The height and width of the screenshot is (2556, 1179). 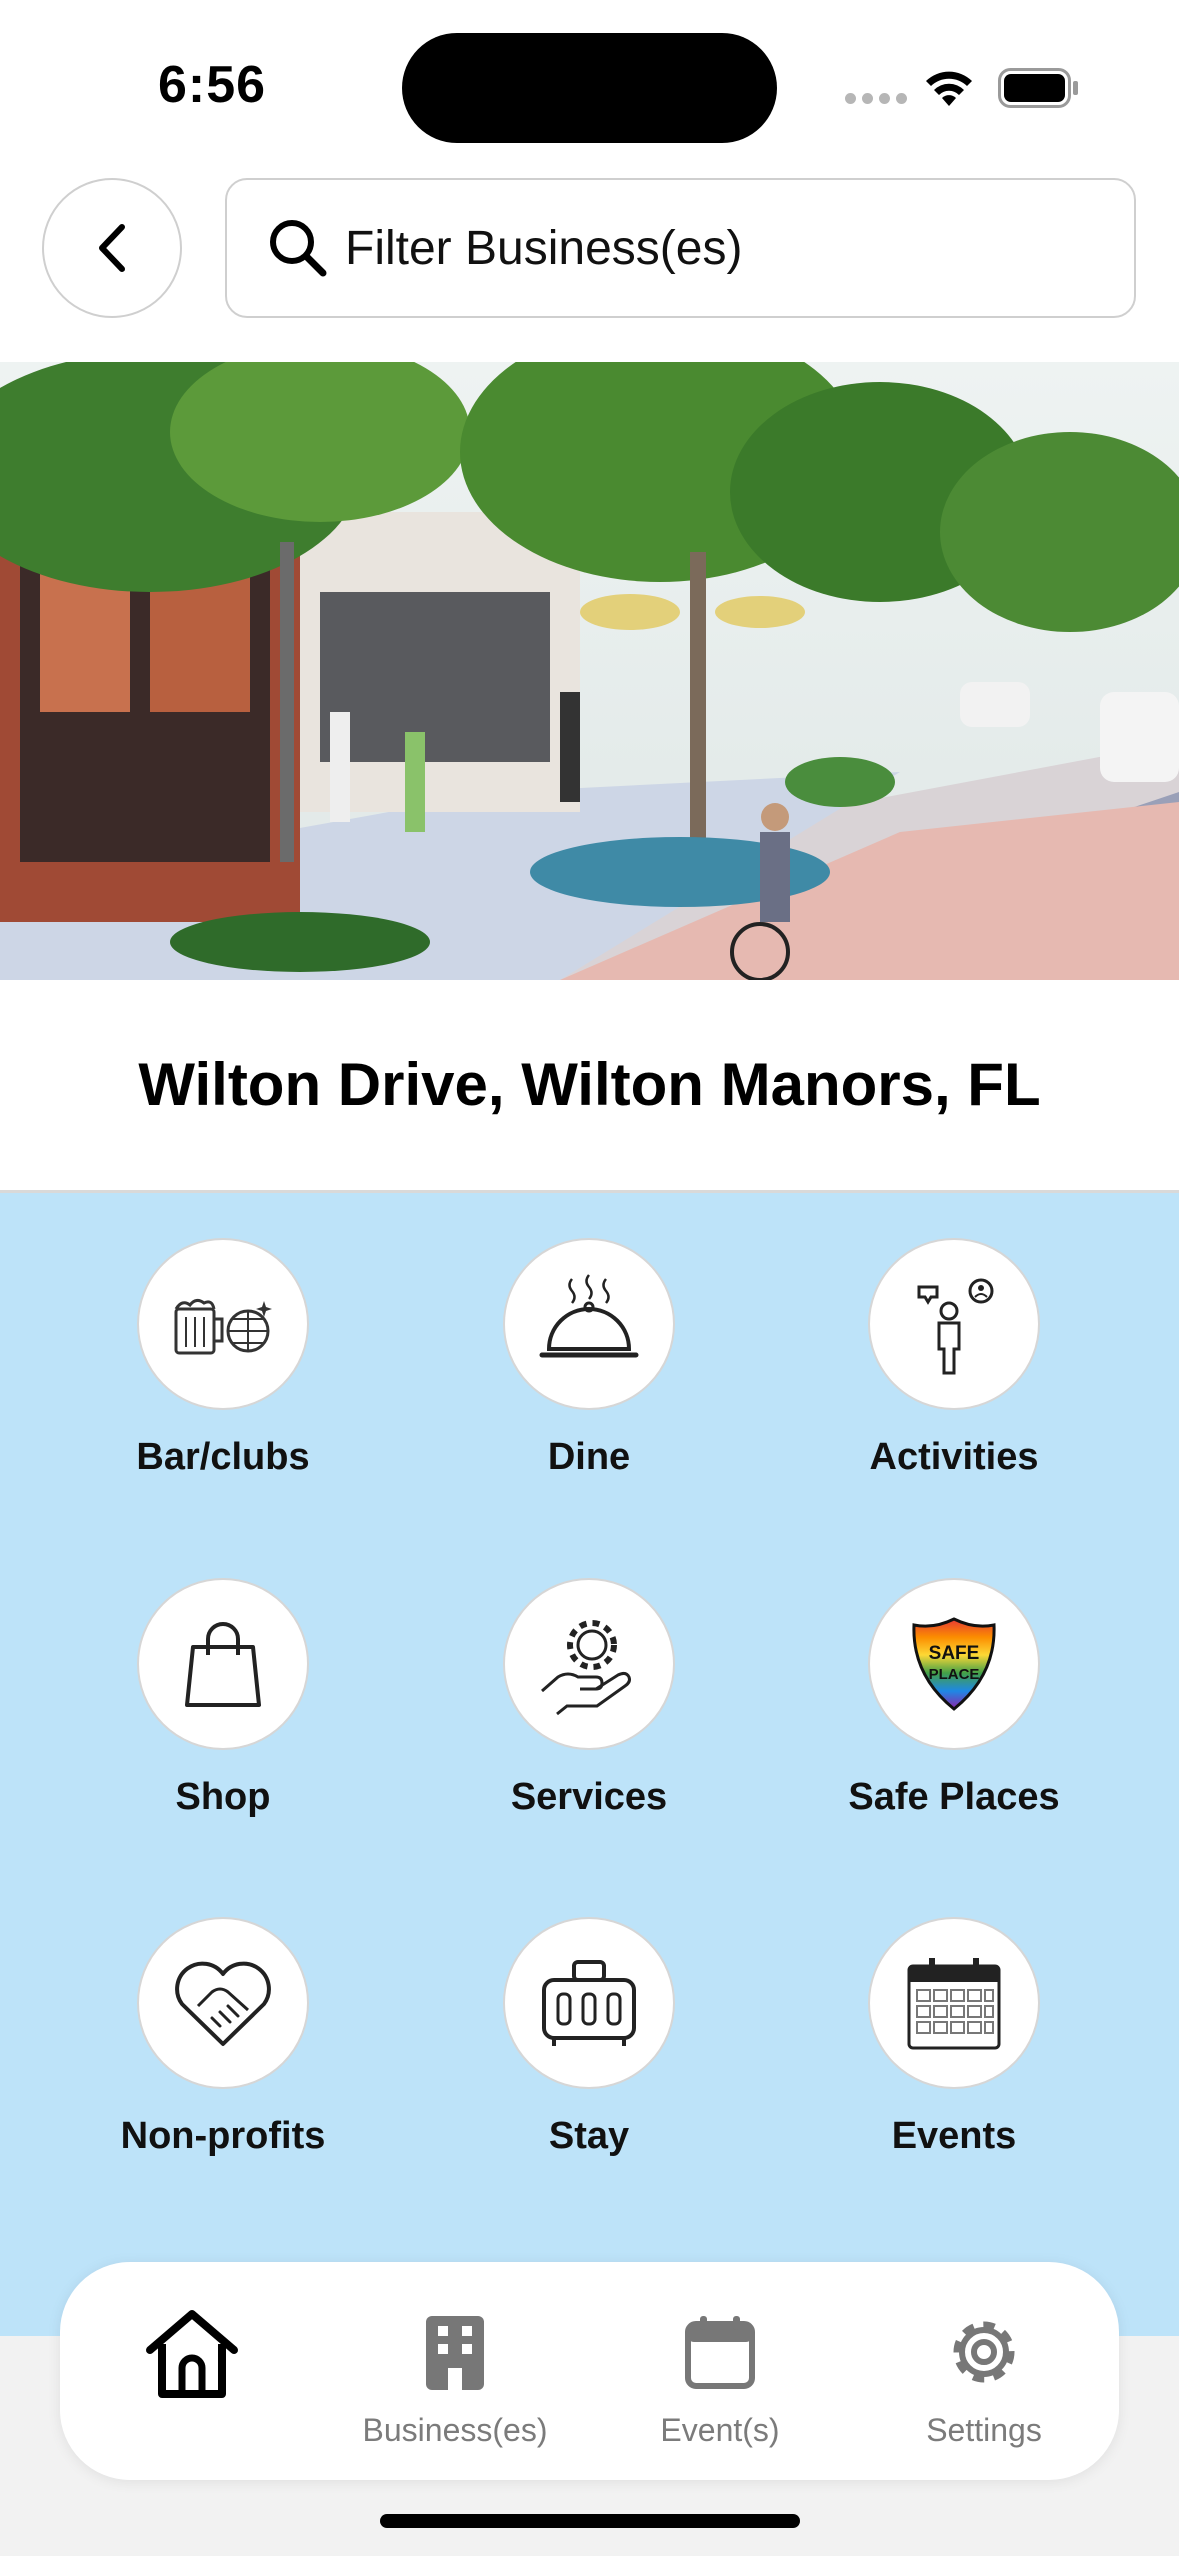 I want to click on building-icon, so click(x=455, y=2352).